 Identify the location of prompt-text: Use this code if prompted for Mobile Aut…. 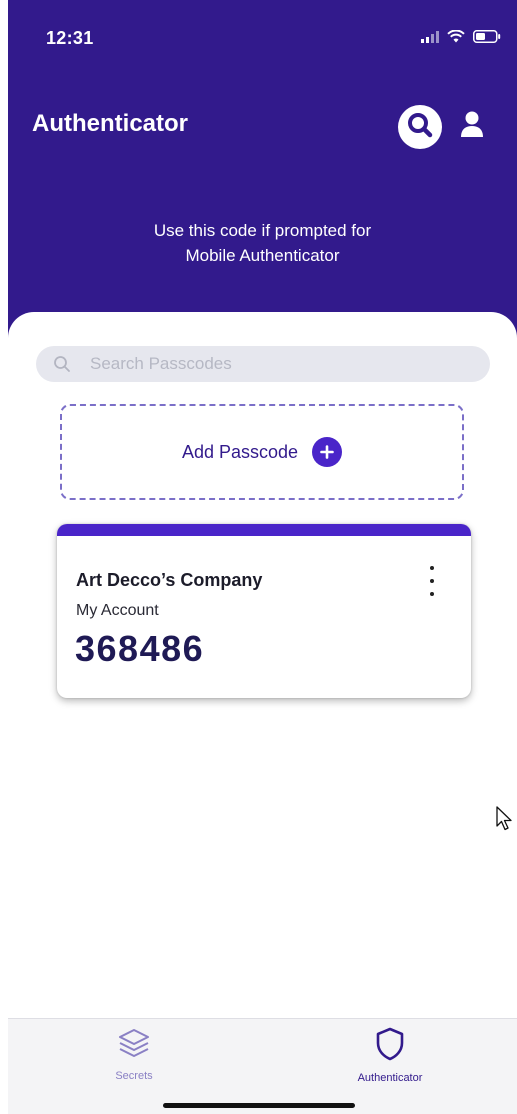
(262, 243).